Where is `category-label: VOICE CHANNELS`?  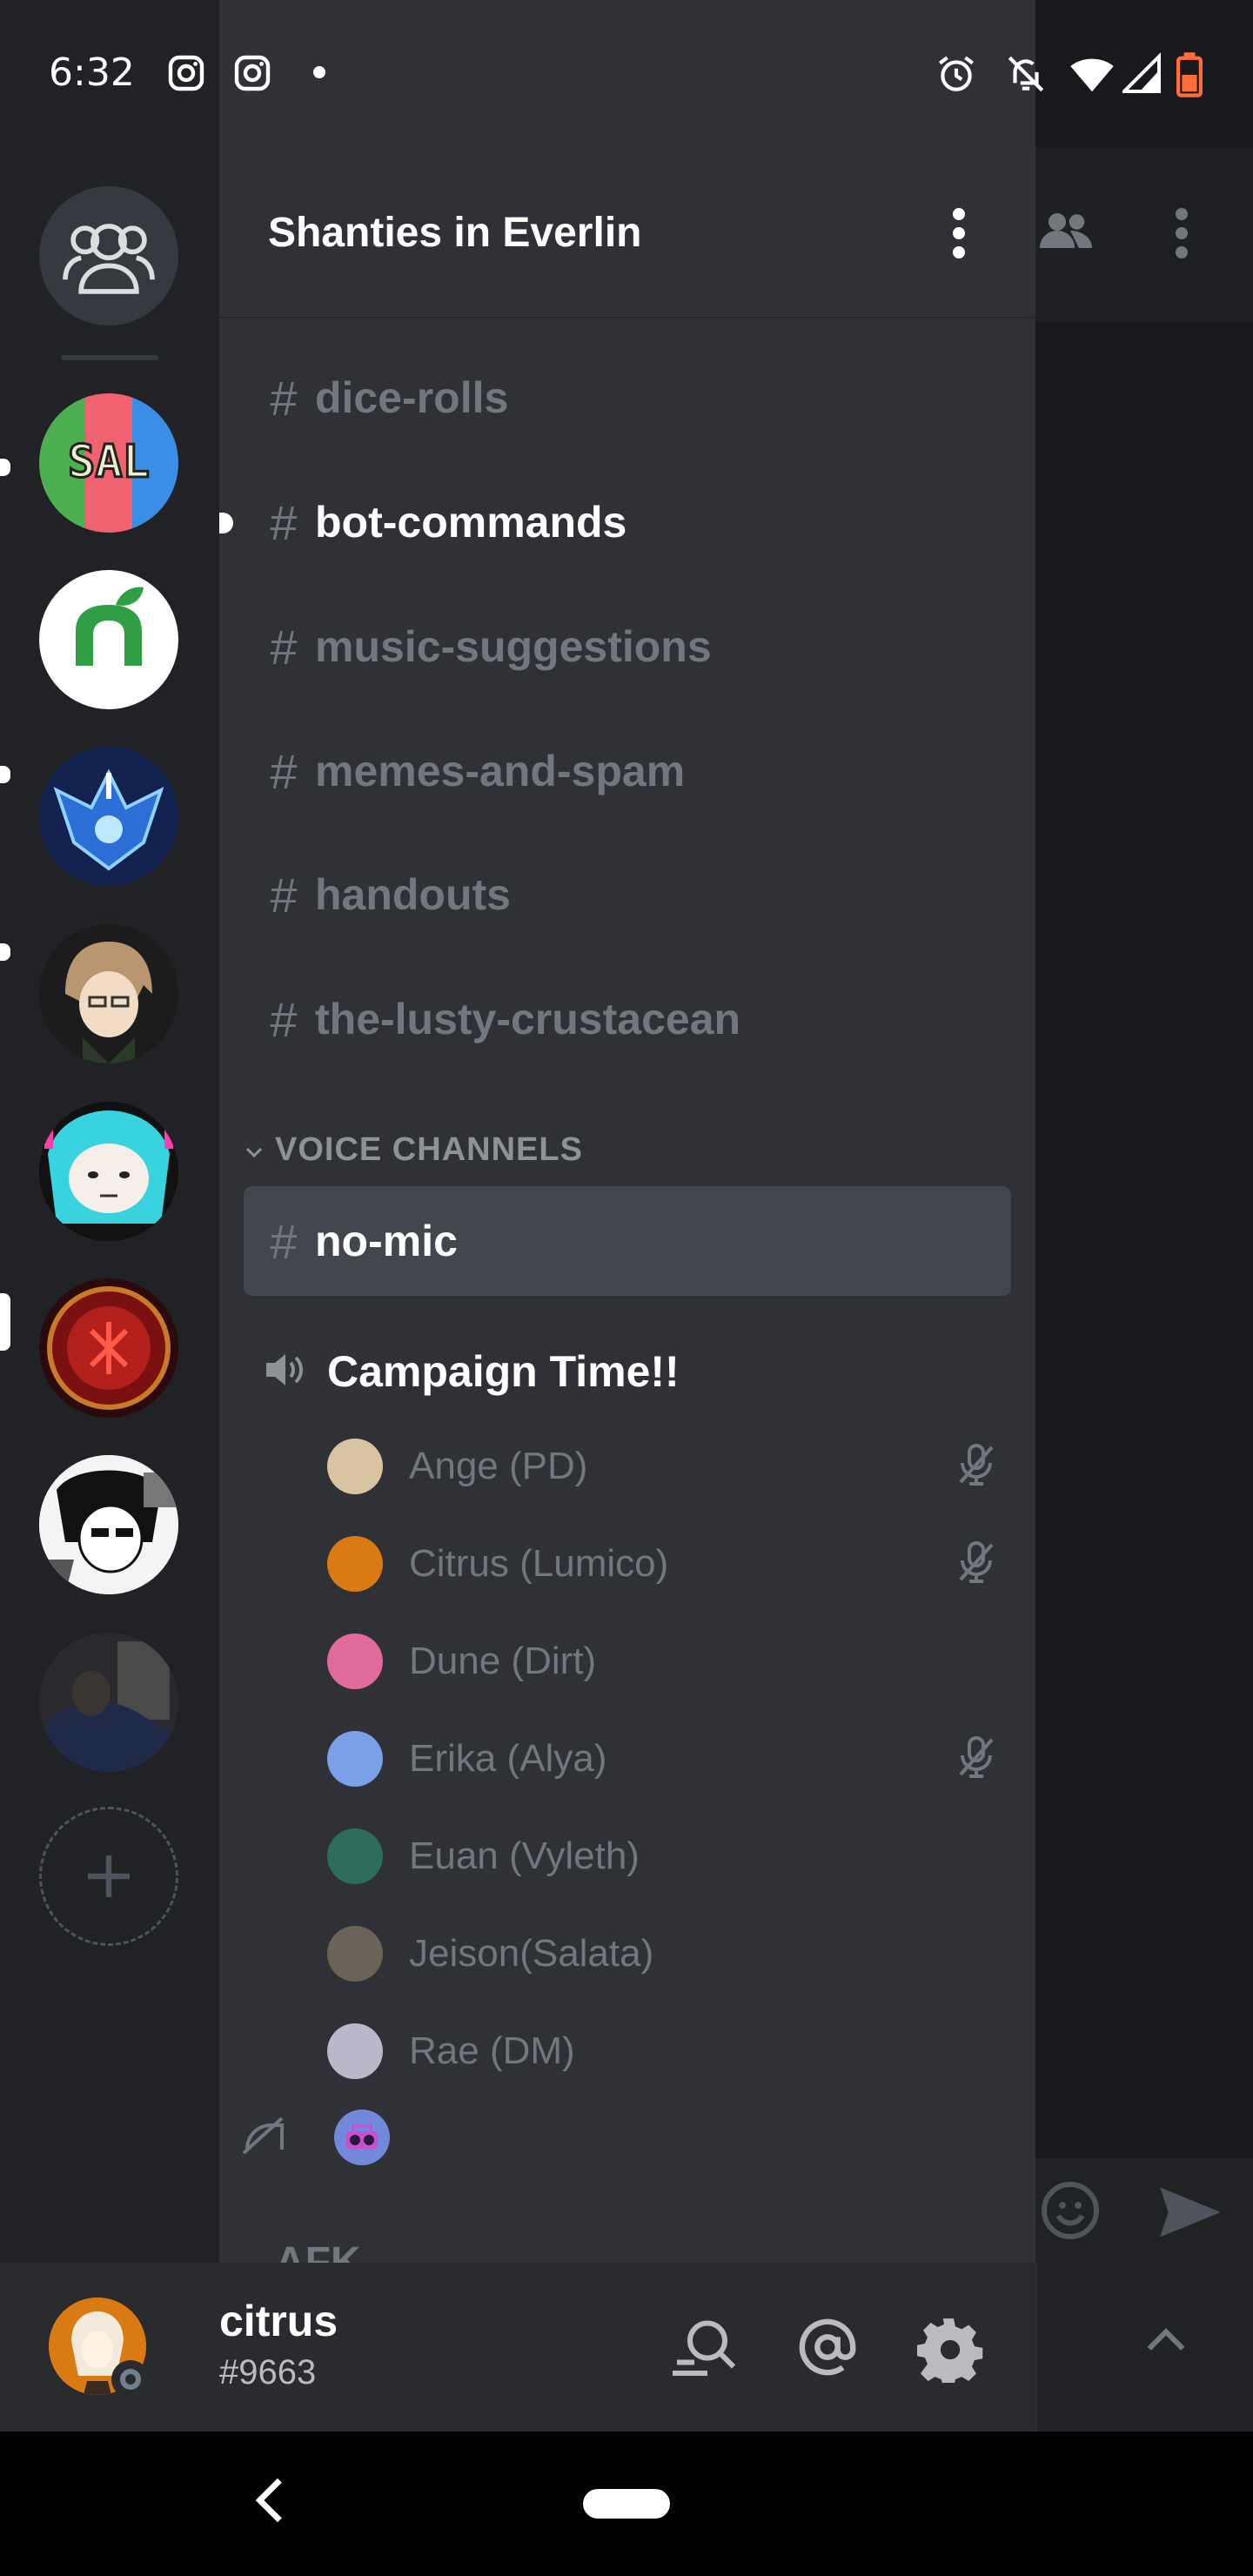 category-label: VOICE CHANNELS is located at coordinates (429, 1150).